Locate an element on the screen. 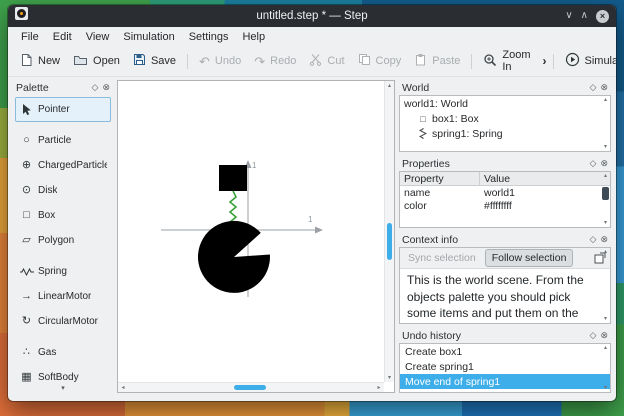 This screenshot has height=416, width=624. canvas-vertical-scrollbar: ▴ ▾ is located at coordinates (389, 231).